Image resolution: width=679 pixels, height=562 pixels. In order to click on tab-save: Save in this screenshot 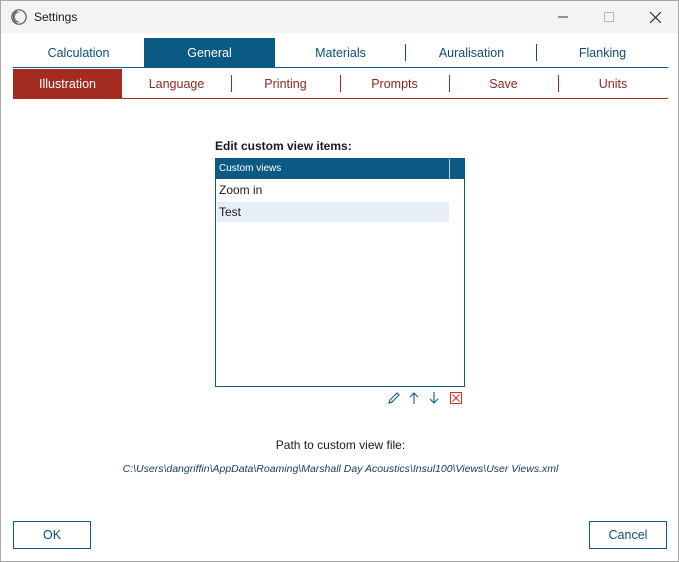, I will do `click(503, 83)`.